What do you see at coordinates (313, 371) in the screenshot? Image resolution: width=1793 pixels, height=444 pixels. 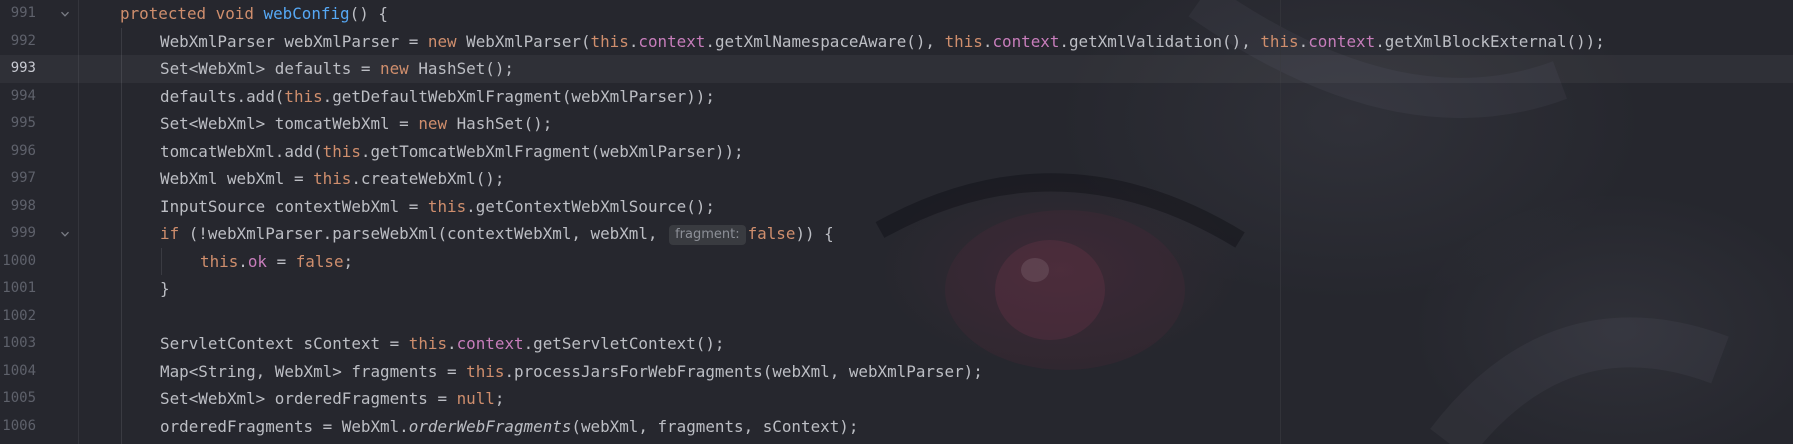 I see `code-token: Map<String, WebXml> fragments =` at bounding box center [313, 371].